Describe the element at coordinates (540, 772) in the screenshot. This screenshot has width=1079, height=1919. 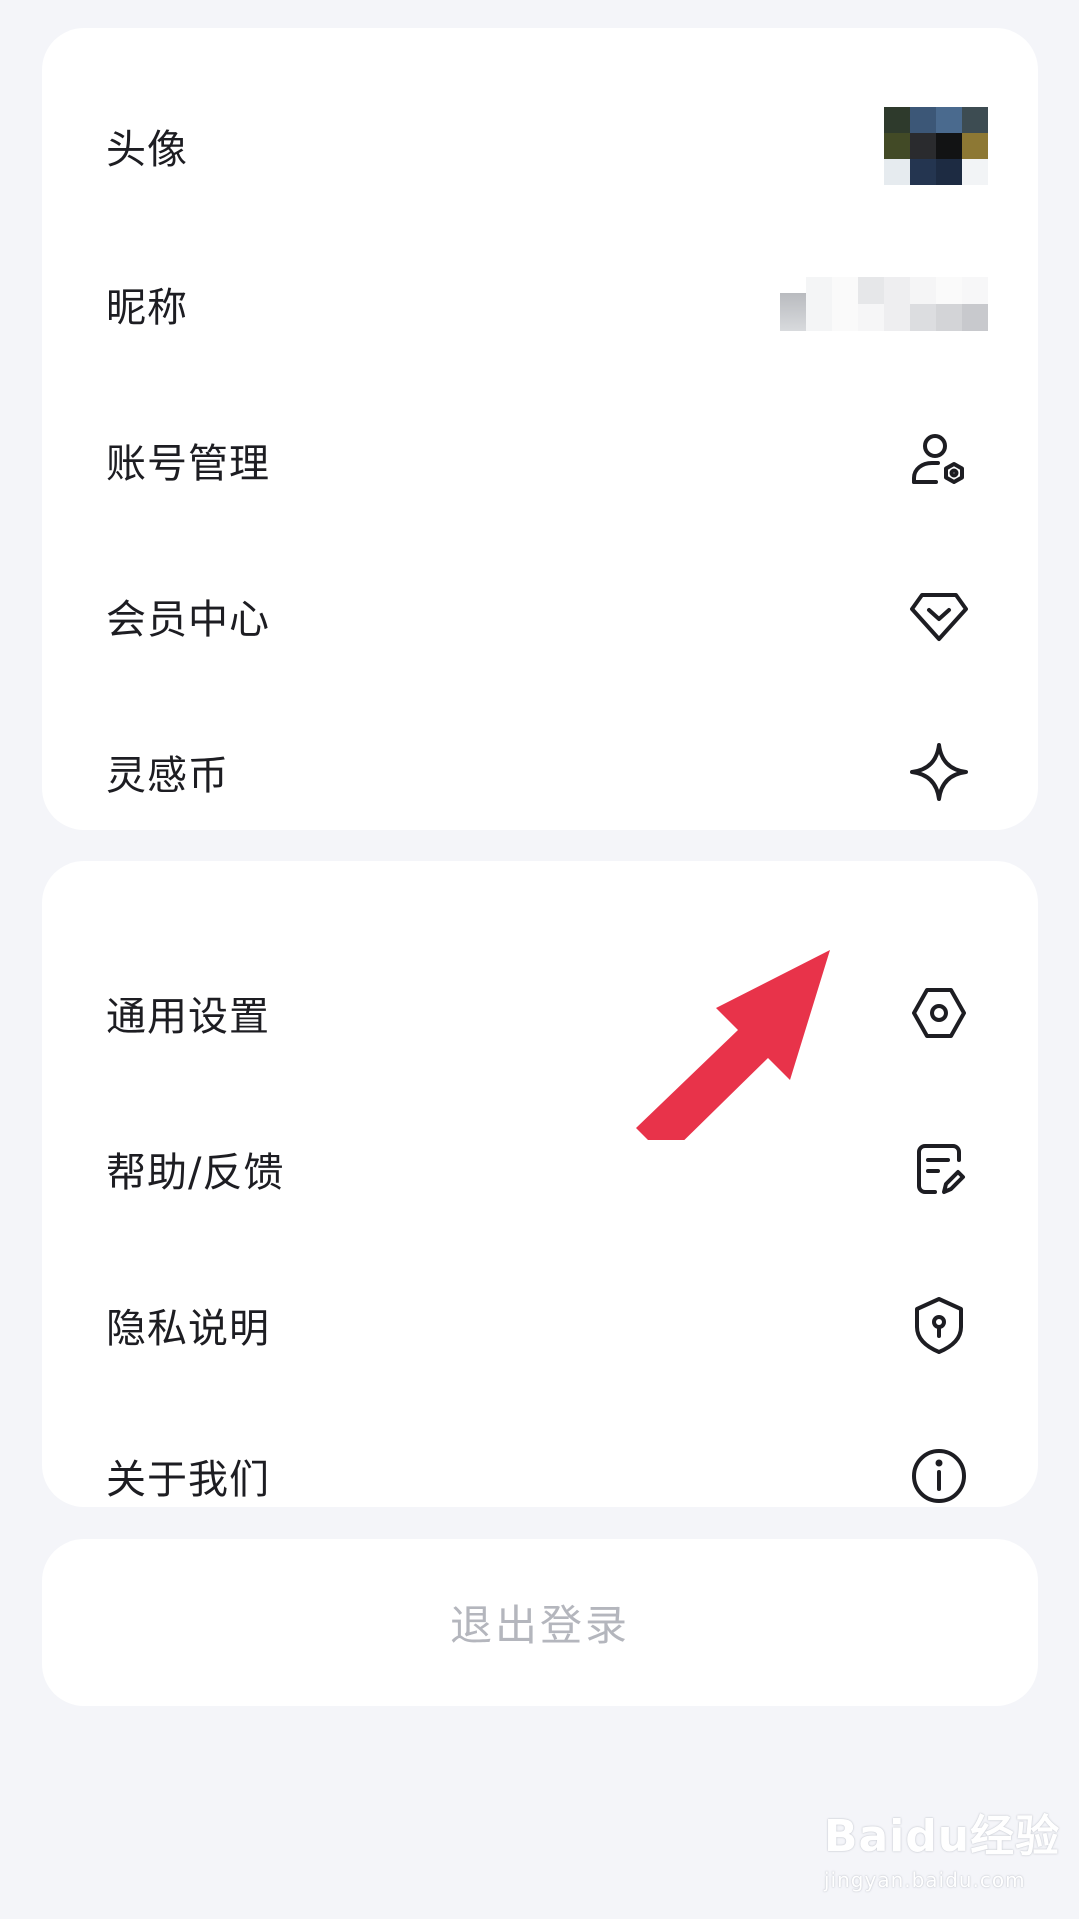
I see `inspiration-coins-row: 灵感币` at that location.